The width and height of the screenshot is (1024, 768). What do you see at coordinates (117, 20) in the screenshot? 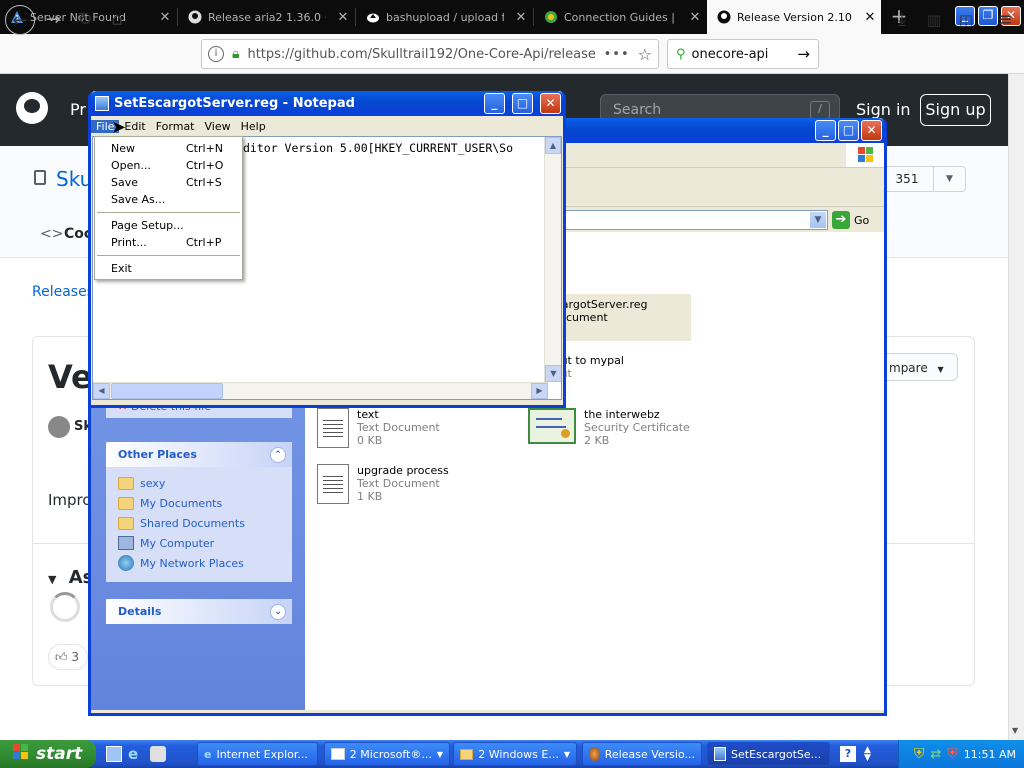
I see `home-icon: ⌂` at bounding box center [117, 20].